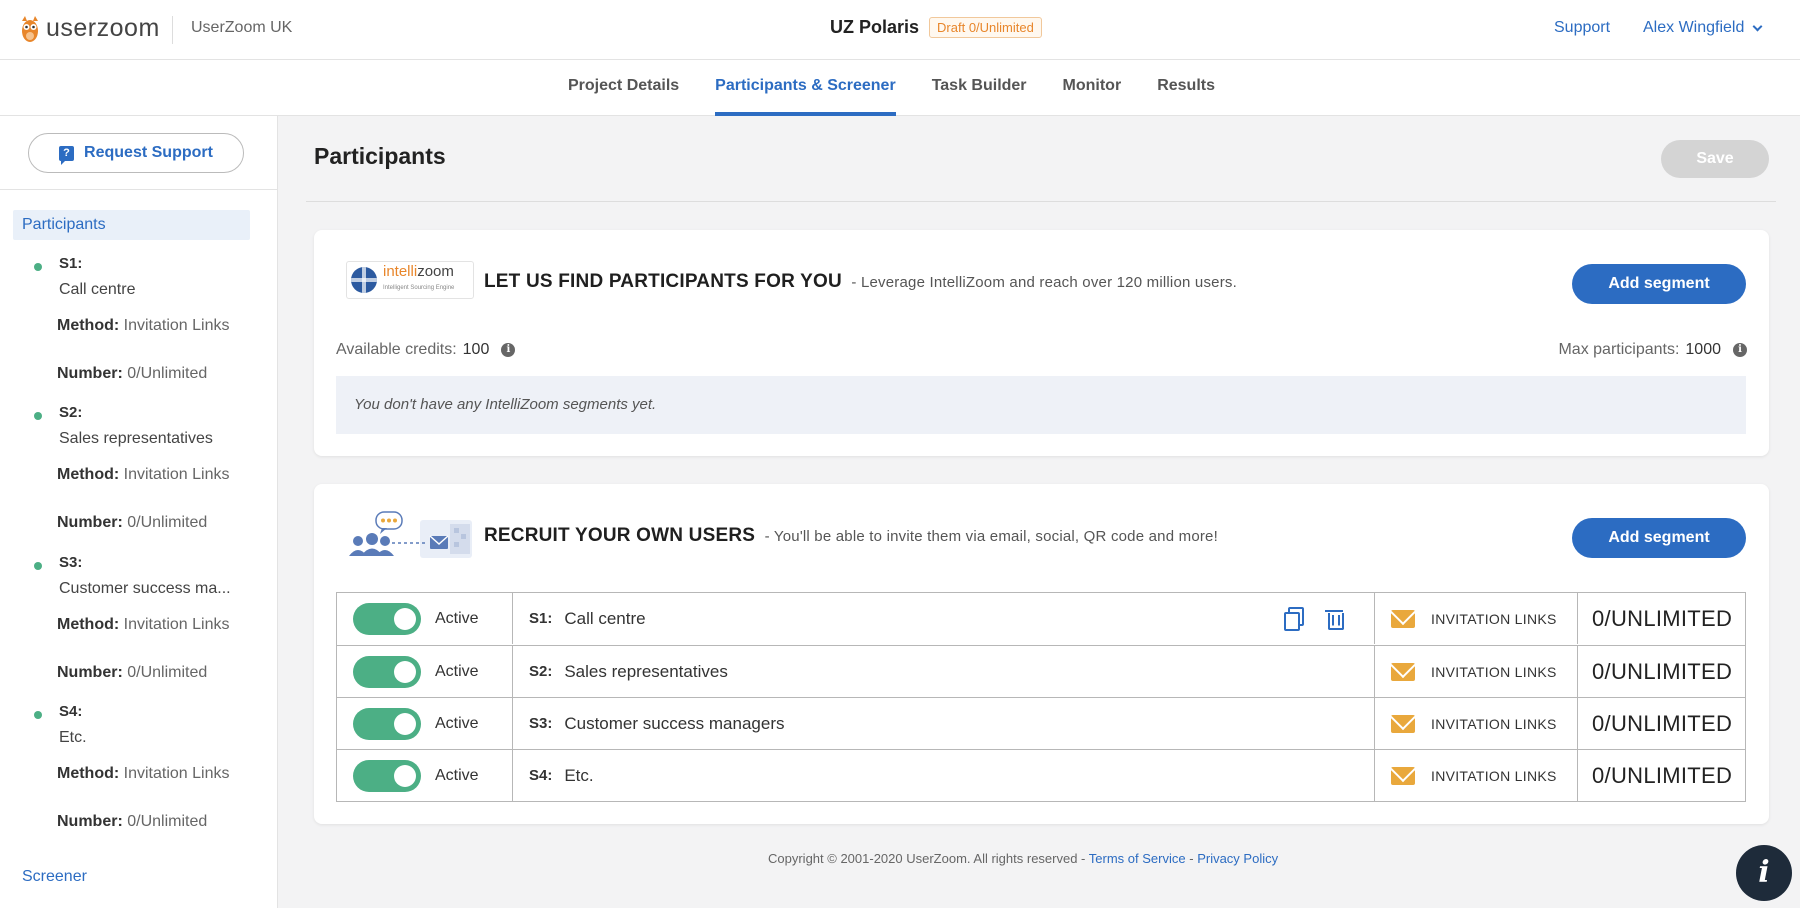 The width and height of the screenshot is (1800, 908). Describe the element at coordinates (1659, 284) in the screenshot. I see `add-intellizoom-segment-button: Add segment` at that location.